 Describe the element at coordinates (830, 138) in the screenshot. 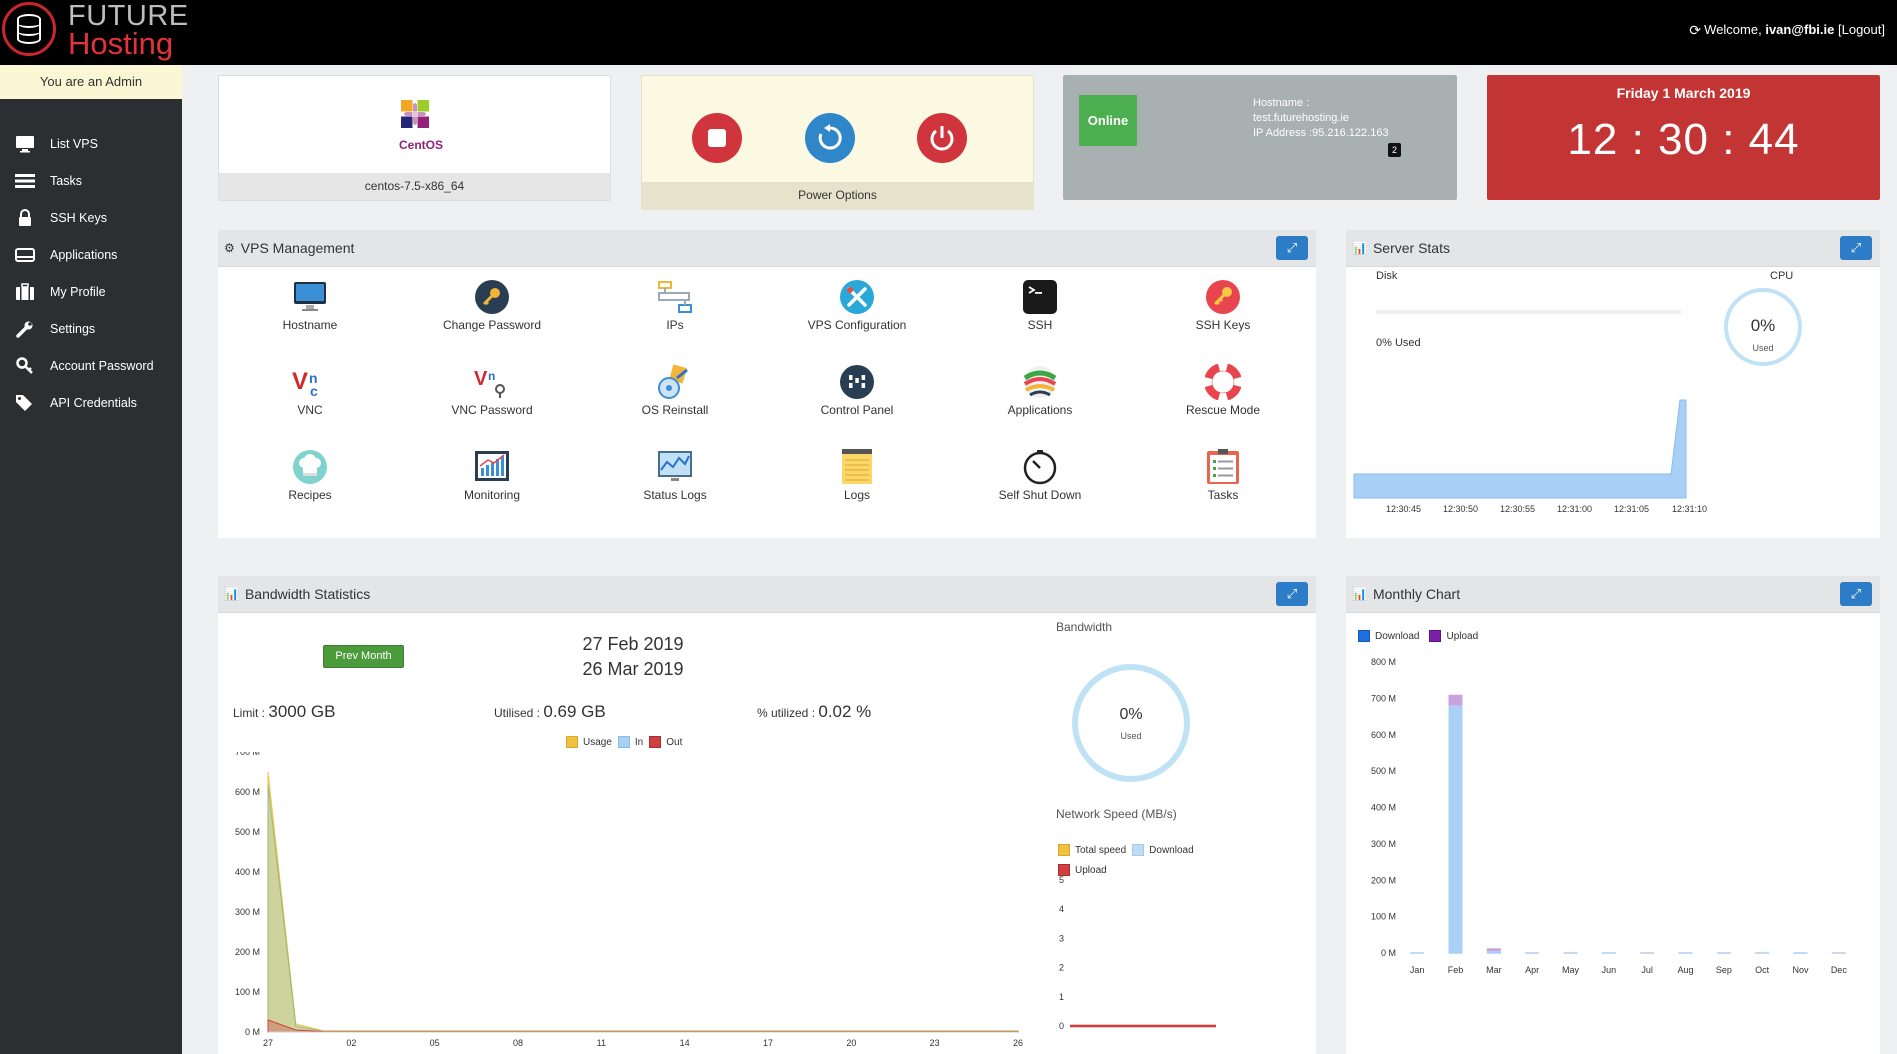

I see `restart-button` at that location.